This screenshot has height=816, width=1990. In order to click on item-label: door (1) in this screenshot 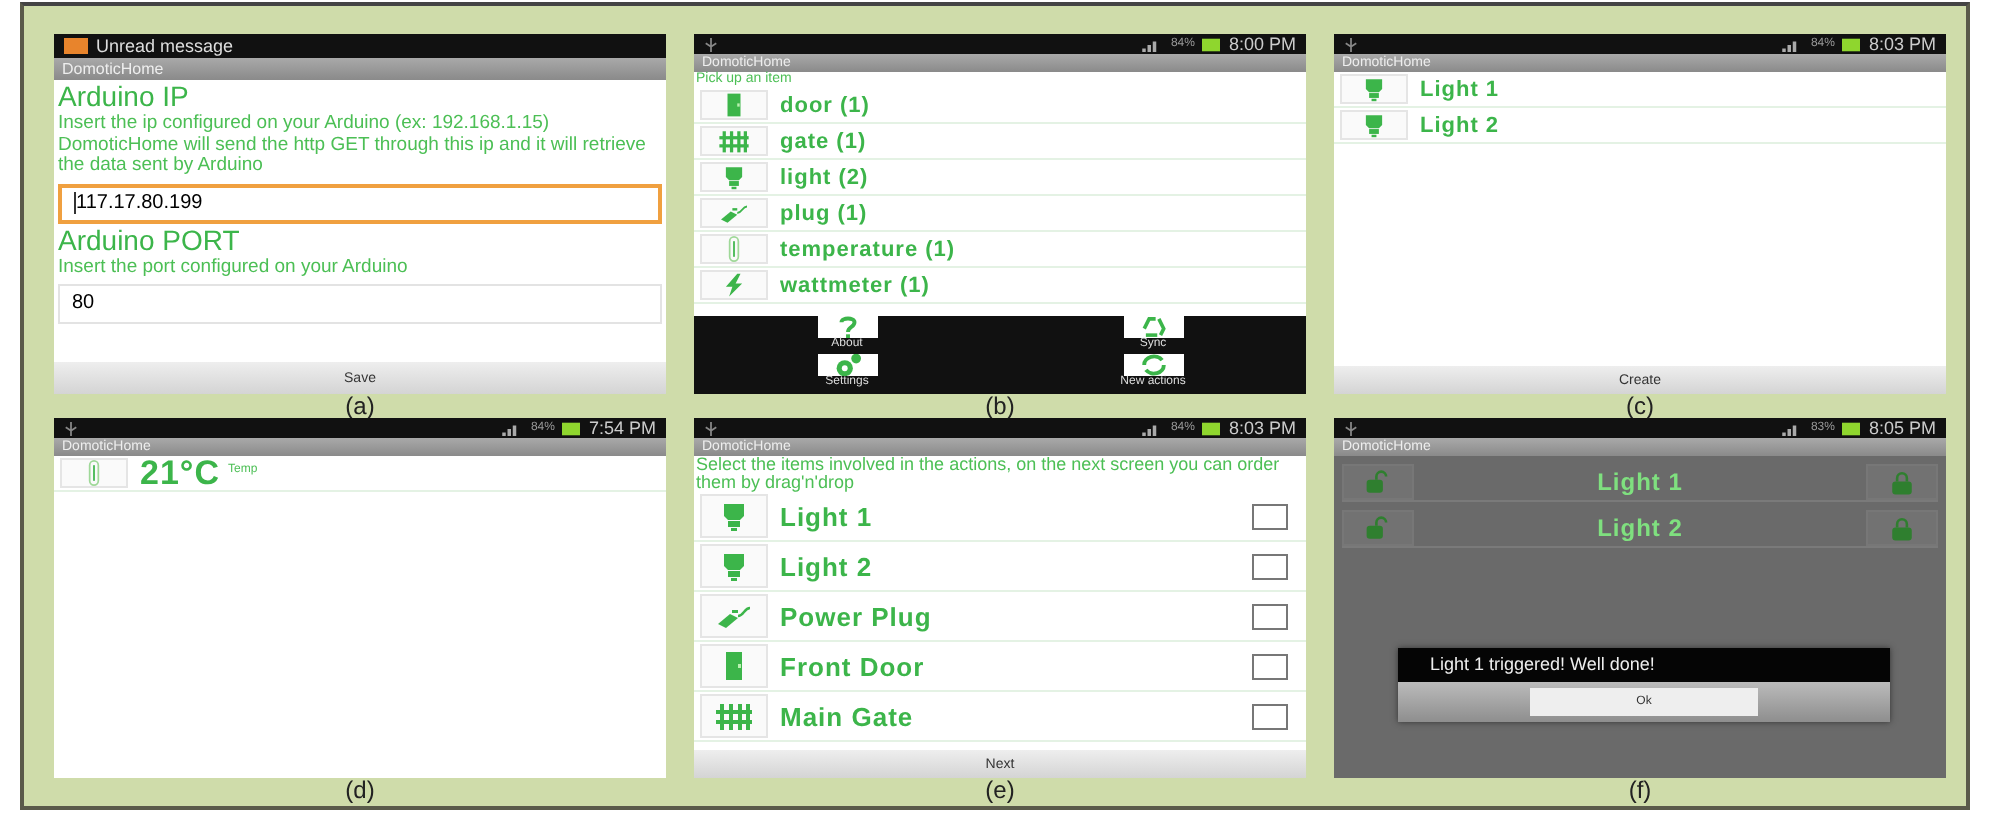, I will do `click(825, 105)`.